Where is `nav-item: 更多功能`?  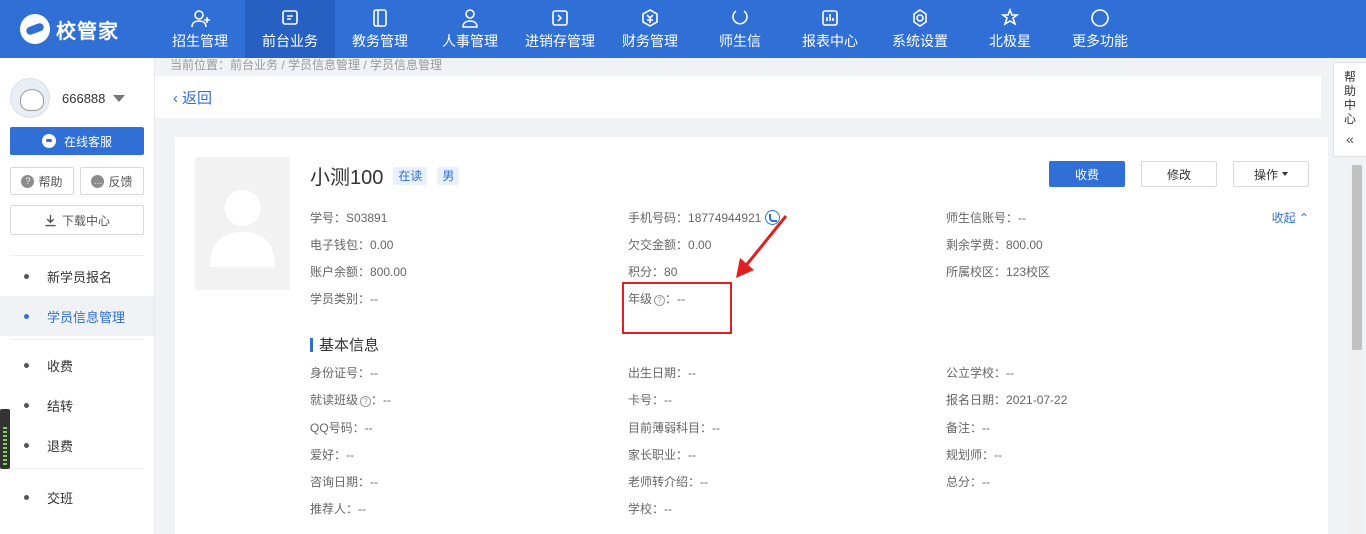
nav-item: 更多功能 is located at coordinates (1100, 29).